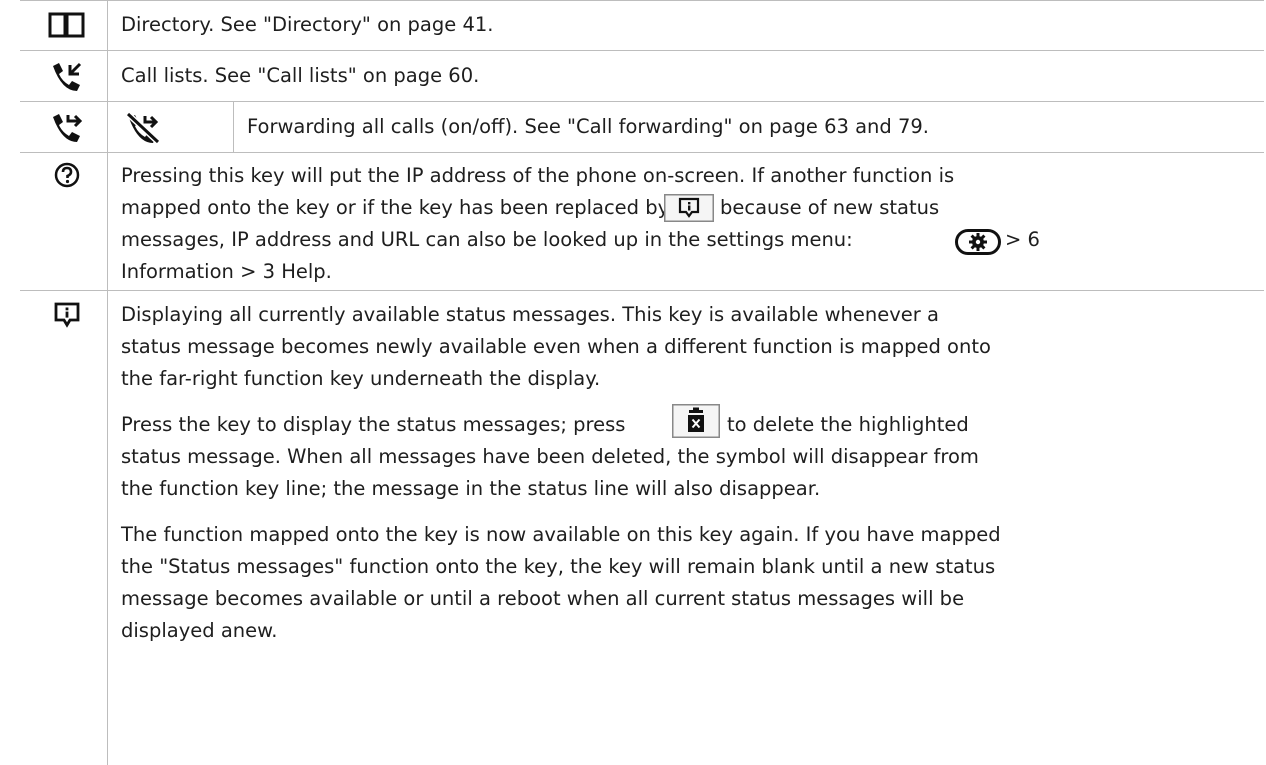 The height and width of the screenshot is (765, 1266). Describe the element at coordinates (300, 75) in the screenshot. I see `call-lists-text: Call lists. See "Call lists" on page 60.` at that location.